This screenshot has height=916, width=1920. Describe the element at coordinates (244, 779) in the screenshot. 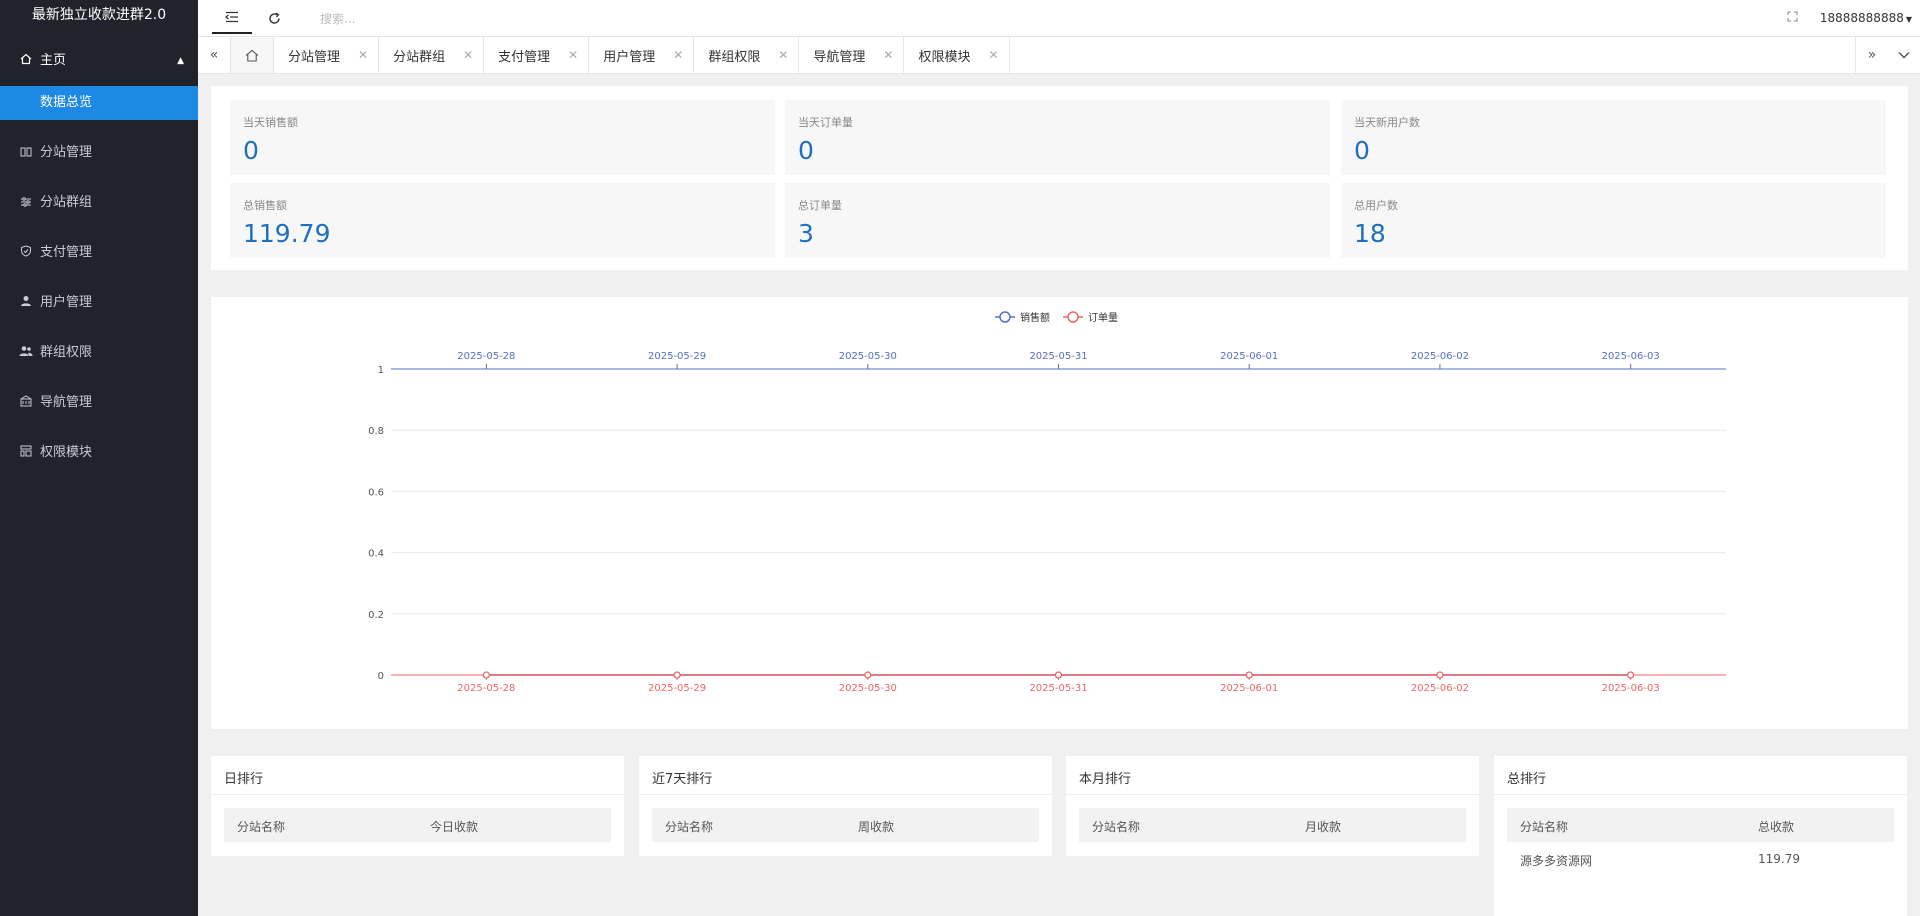

I see `ranking-title: 日排行` at that location.